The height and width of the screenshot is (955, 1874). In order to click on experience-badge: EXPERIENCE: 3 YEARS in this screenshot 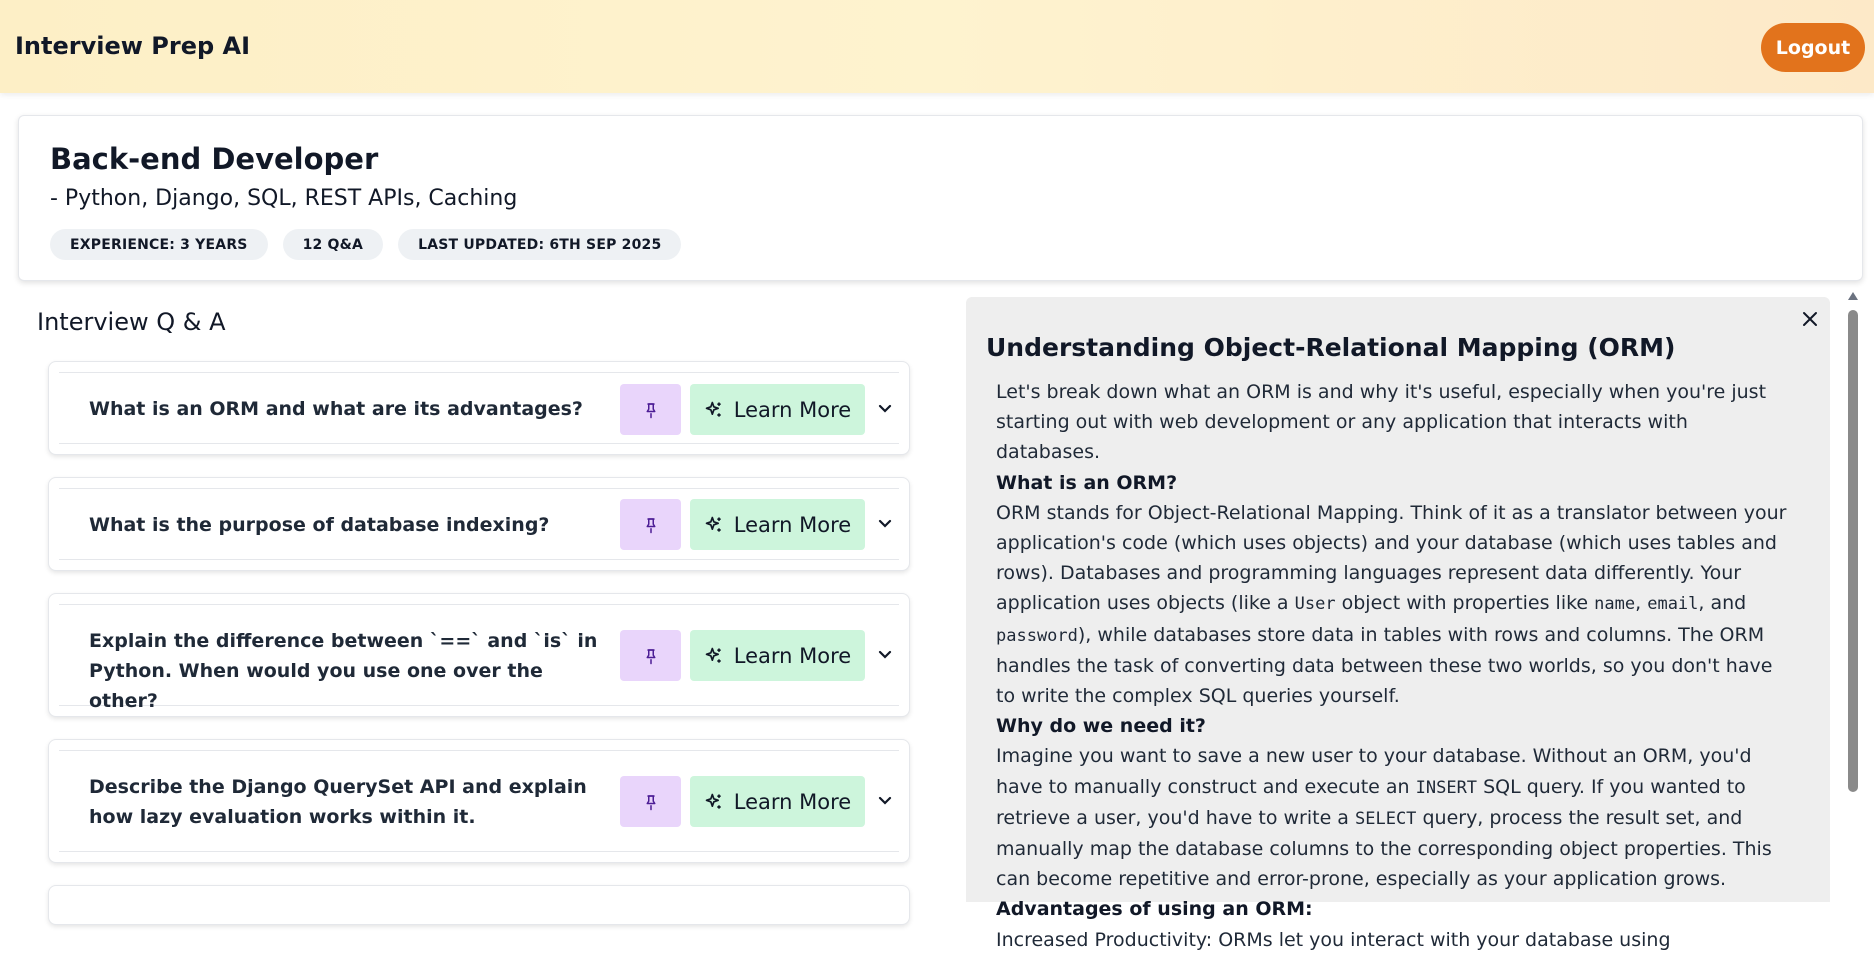, I will do `click(159, 244)`.